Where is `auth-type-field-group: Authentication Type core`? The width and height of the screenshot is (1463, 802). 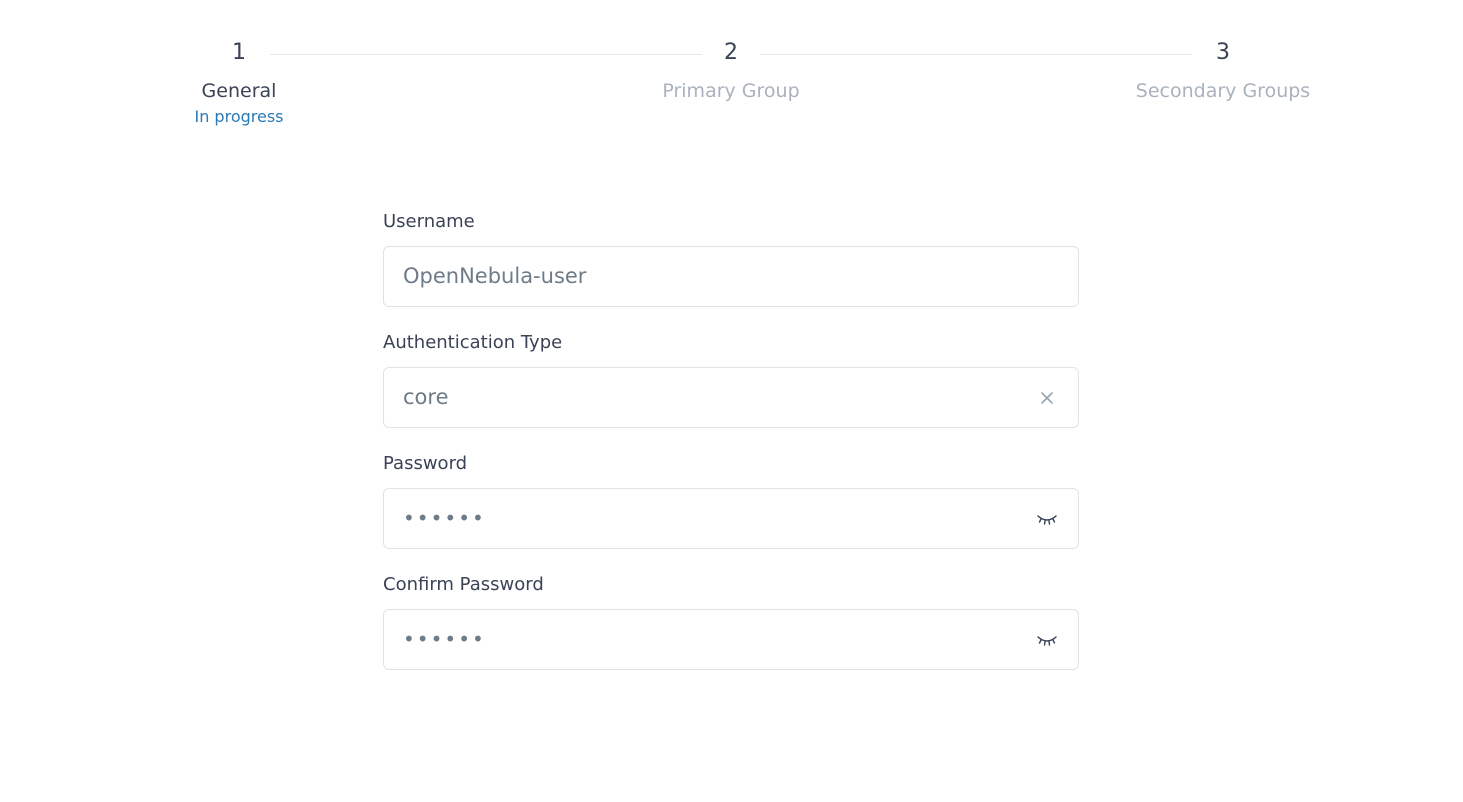
auth-type-field-group: Authentication Type core is located at coordinates (731, 379).